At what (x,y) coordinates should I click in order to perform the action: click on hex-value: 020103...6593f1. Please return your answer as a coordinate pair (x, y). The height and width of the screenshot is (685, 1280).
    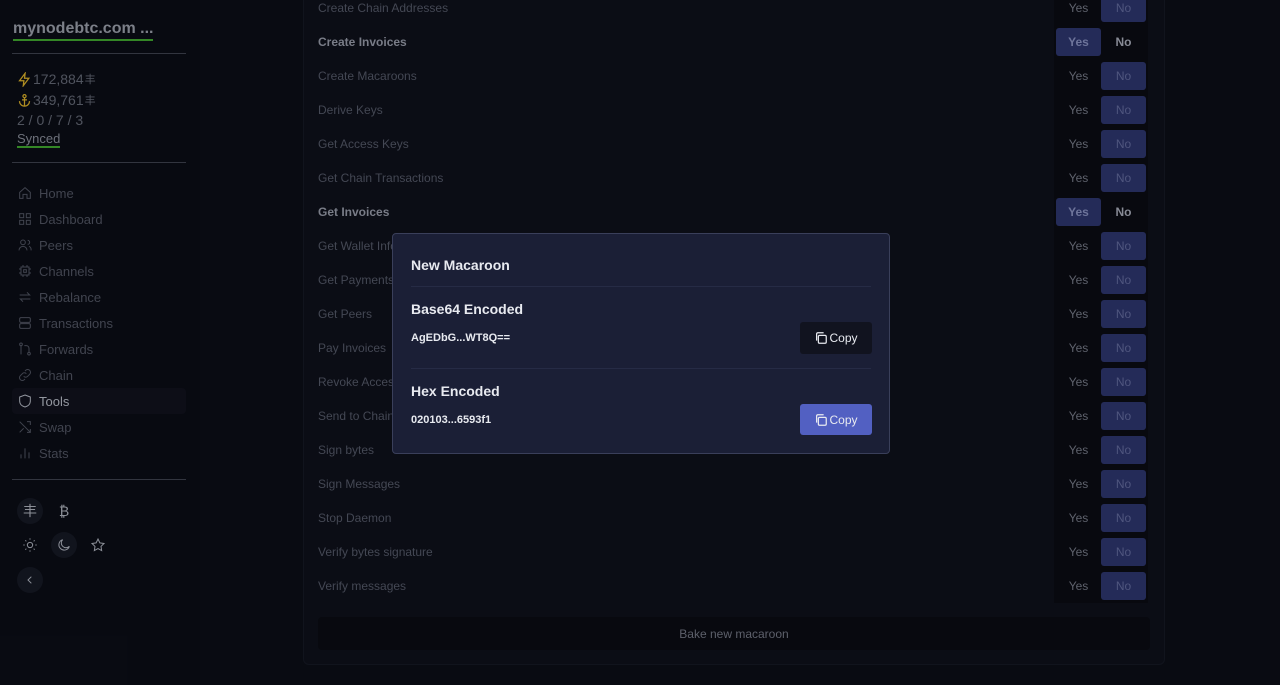
    Looking at the image, I should click on (451, 420).